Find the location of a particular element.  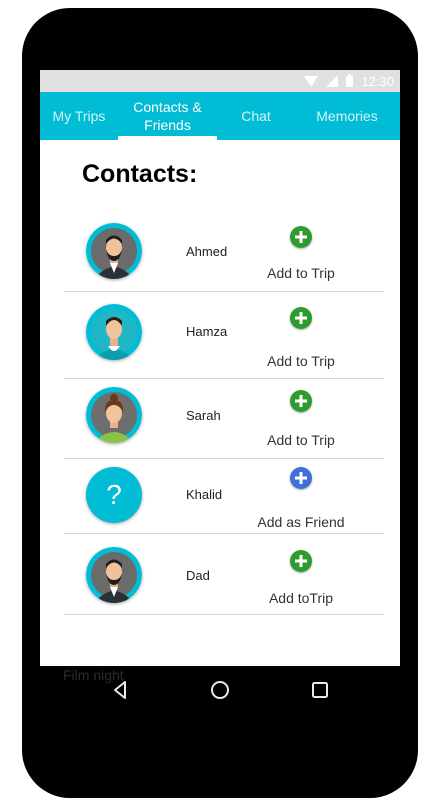

back-icon is located at coordinates (120, 690).